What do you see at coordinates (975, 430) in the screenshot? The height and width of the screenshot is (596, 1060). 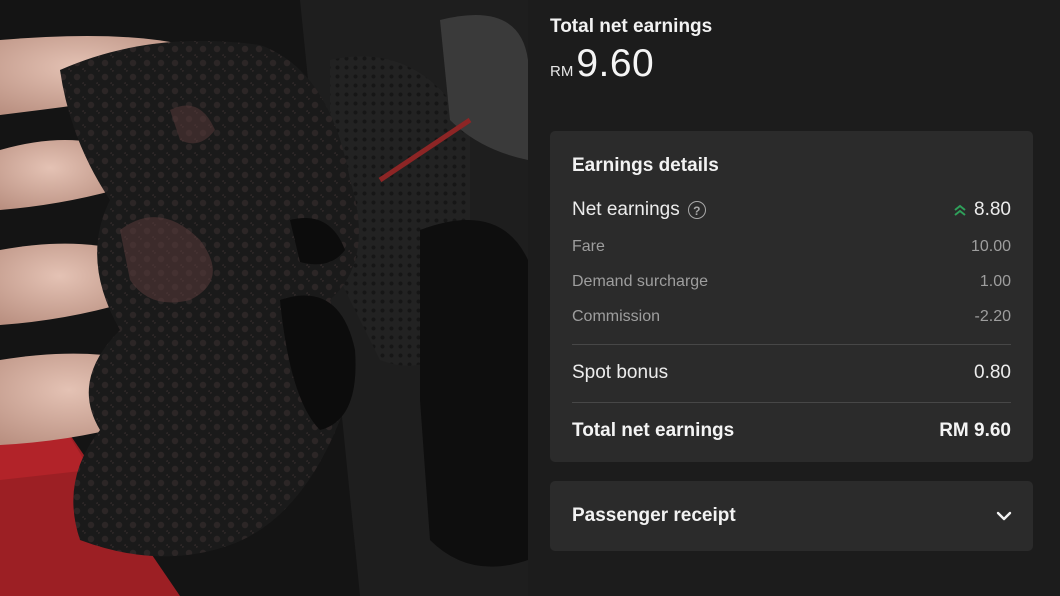 I see `total-net-earnings-value: RM 9.60` at bounding box center [975, 430].